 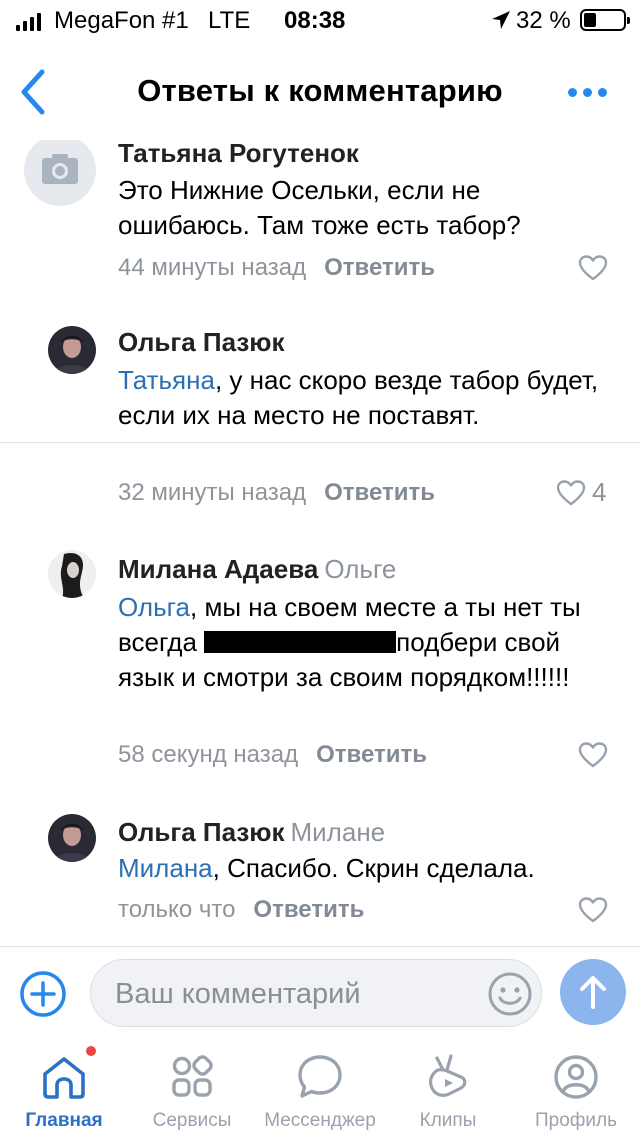 What do you see at coordinates (543, 20) in the screenshot?
I see `battery-percent: 32 %` at bounding box center [543, 20].